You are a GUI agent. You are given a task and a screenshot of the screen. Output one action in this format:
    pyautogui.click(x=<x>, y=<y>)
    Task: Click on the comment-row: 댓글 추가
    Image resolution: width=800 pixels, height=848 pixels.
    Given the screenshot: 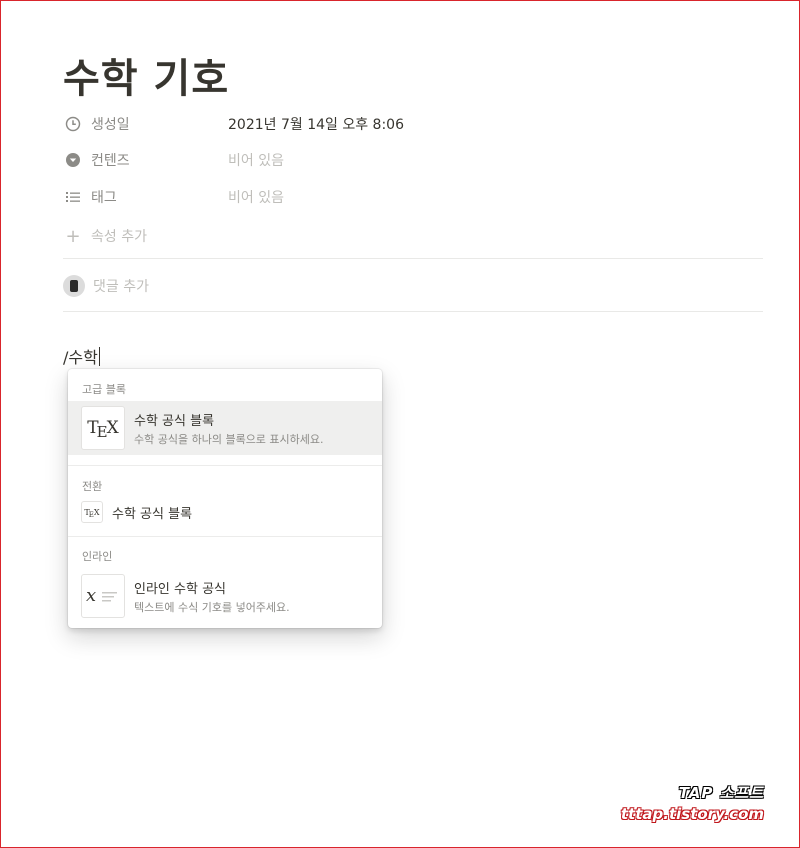 What is the action you would take?
    pyautogui.click(x=106, y=286)
    